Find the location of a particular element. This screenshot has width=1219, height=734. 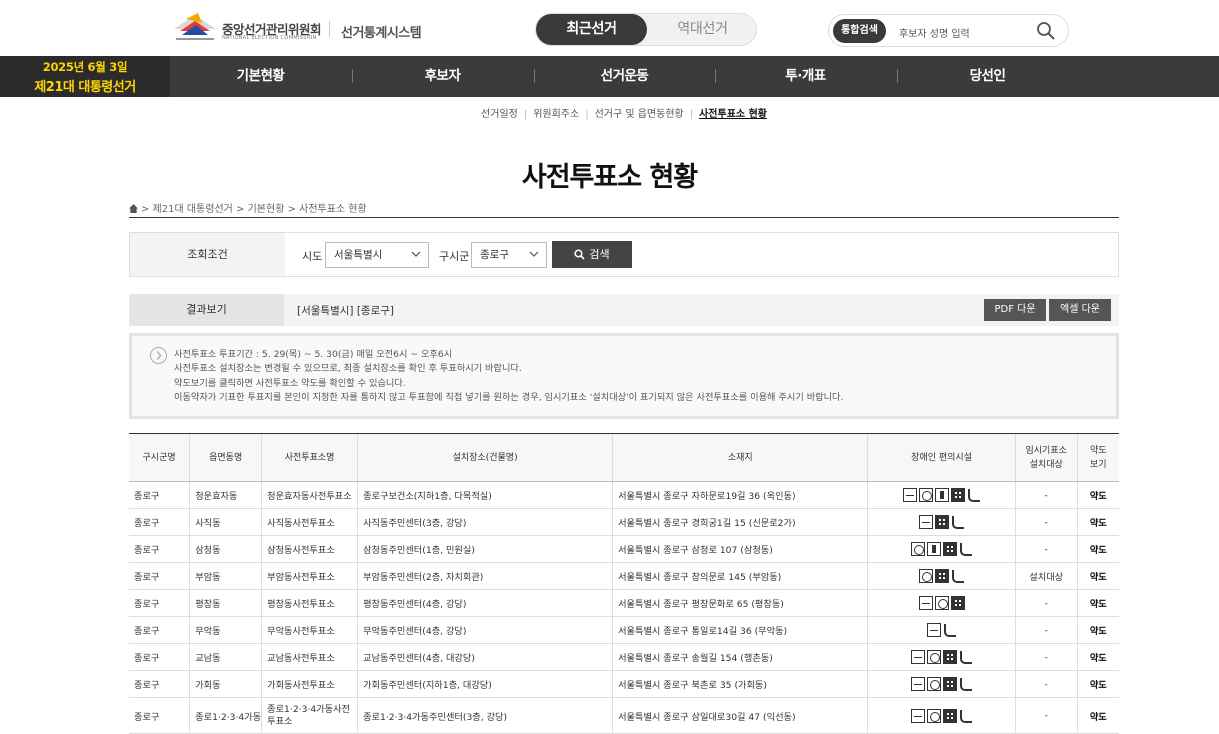

cell-place: 평창동주민센터(4층, 강당) is located at coordinates (485, 603).